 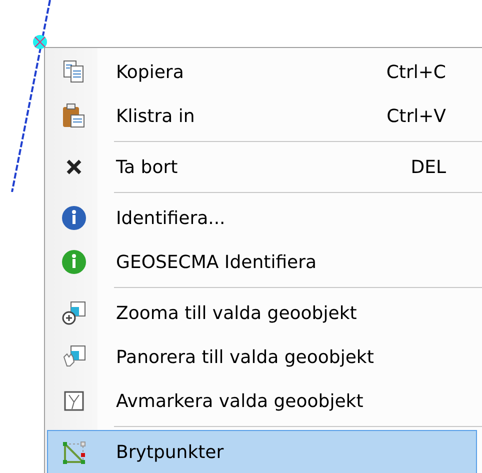 What do you see at coordinates (264, 401) in the screenshot?
I see `menu-item: Avmarkera valda geoobjekt` at bounding box center [264, 401].